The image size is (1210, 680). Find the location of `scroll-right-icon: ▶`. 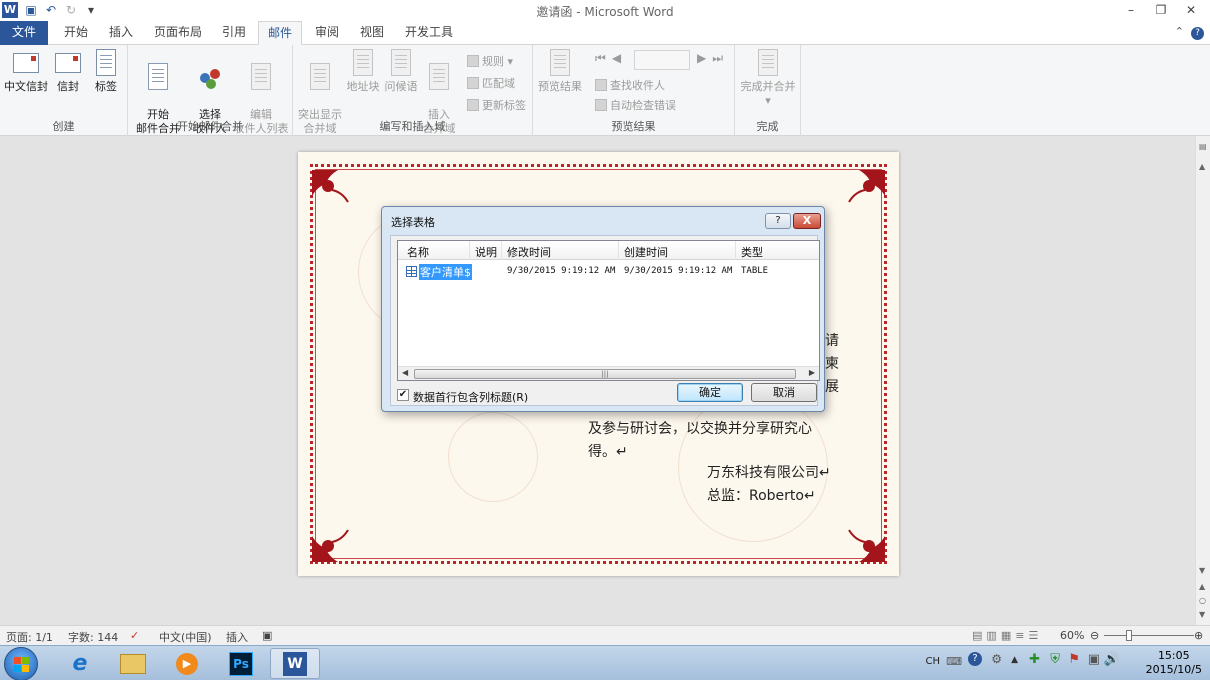

scroll-right-icon: ▶ is located at coordinates (812, 372).